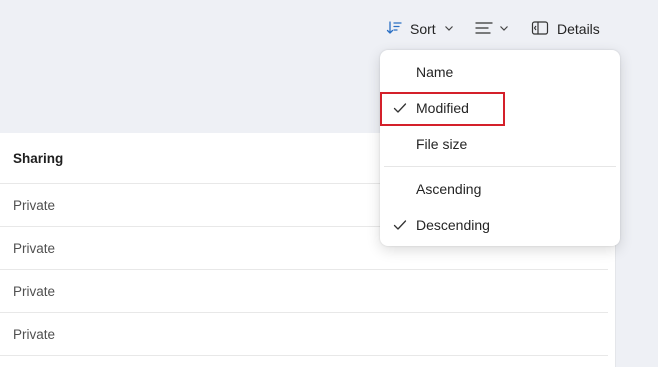 The height and width of the screenshot is (367, 658). Describe the element at coordinates (578, 29) in the screenshot. I see `details-button-label: Details` at that location.